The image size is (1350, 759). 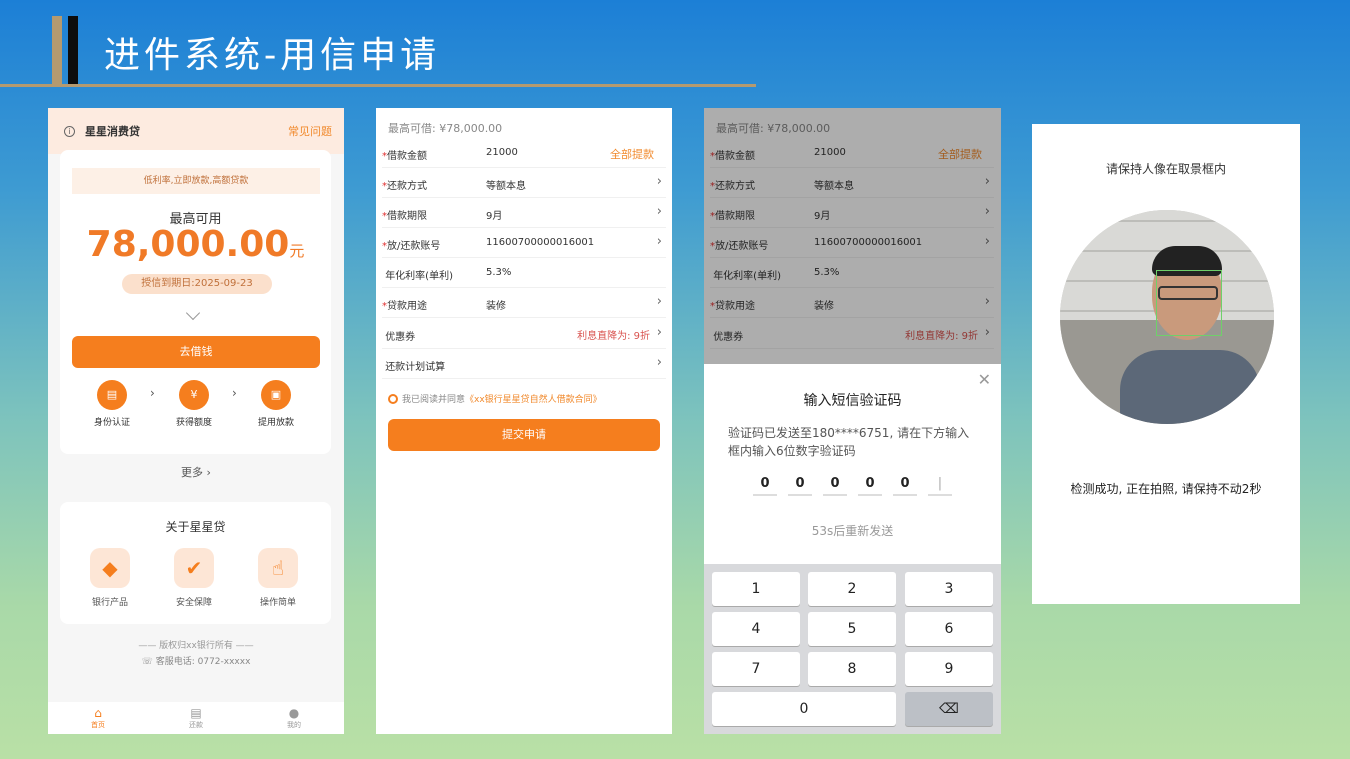 I want to click on feature-bank-product: ◆ 银行产品, so click(x=110, y=578).